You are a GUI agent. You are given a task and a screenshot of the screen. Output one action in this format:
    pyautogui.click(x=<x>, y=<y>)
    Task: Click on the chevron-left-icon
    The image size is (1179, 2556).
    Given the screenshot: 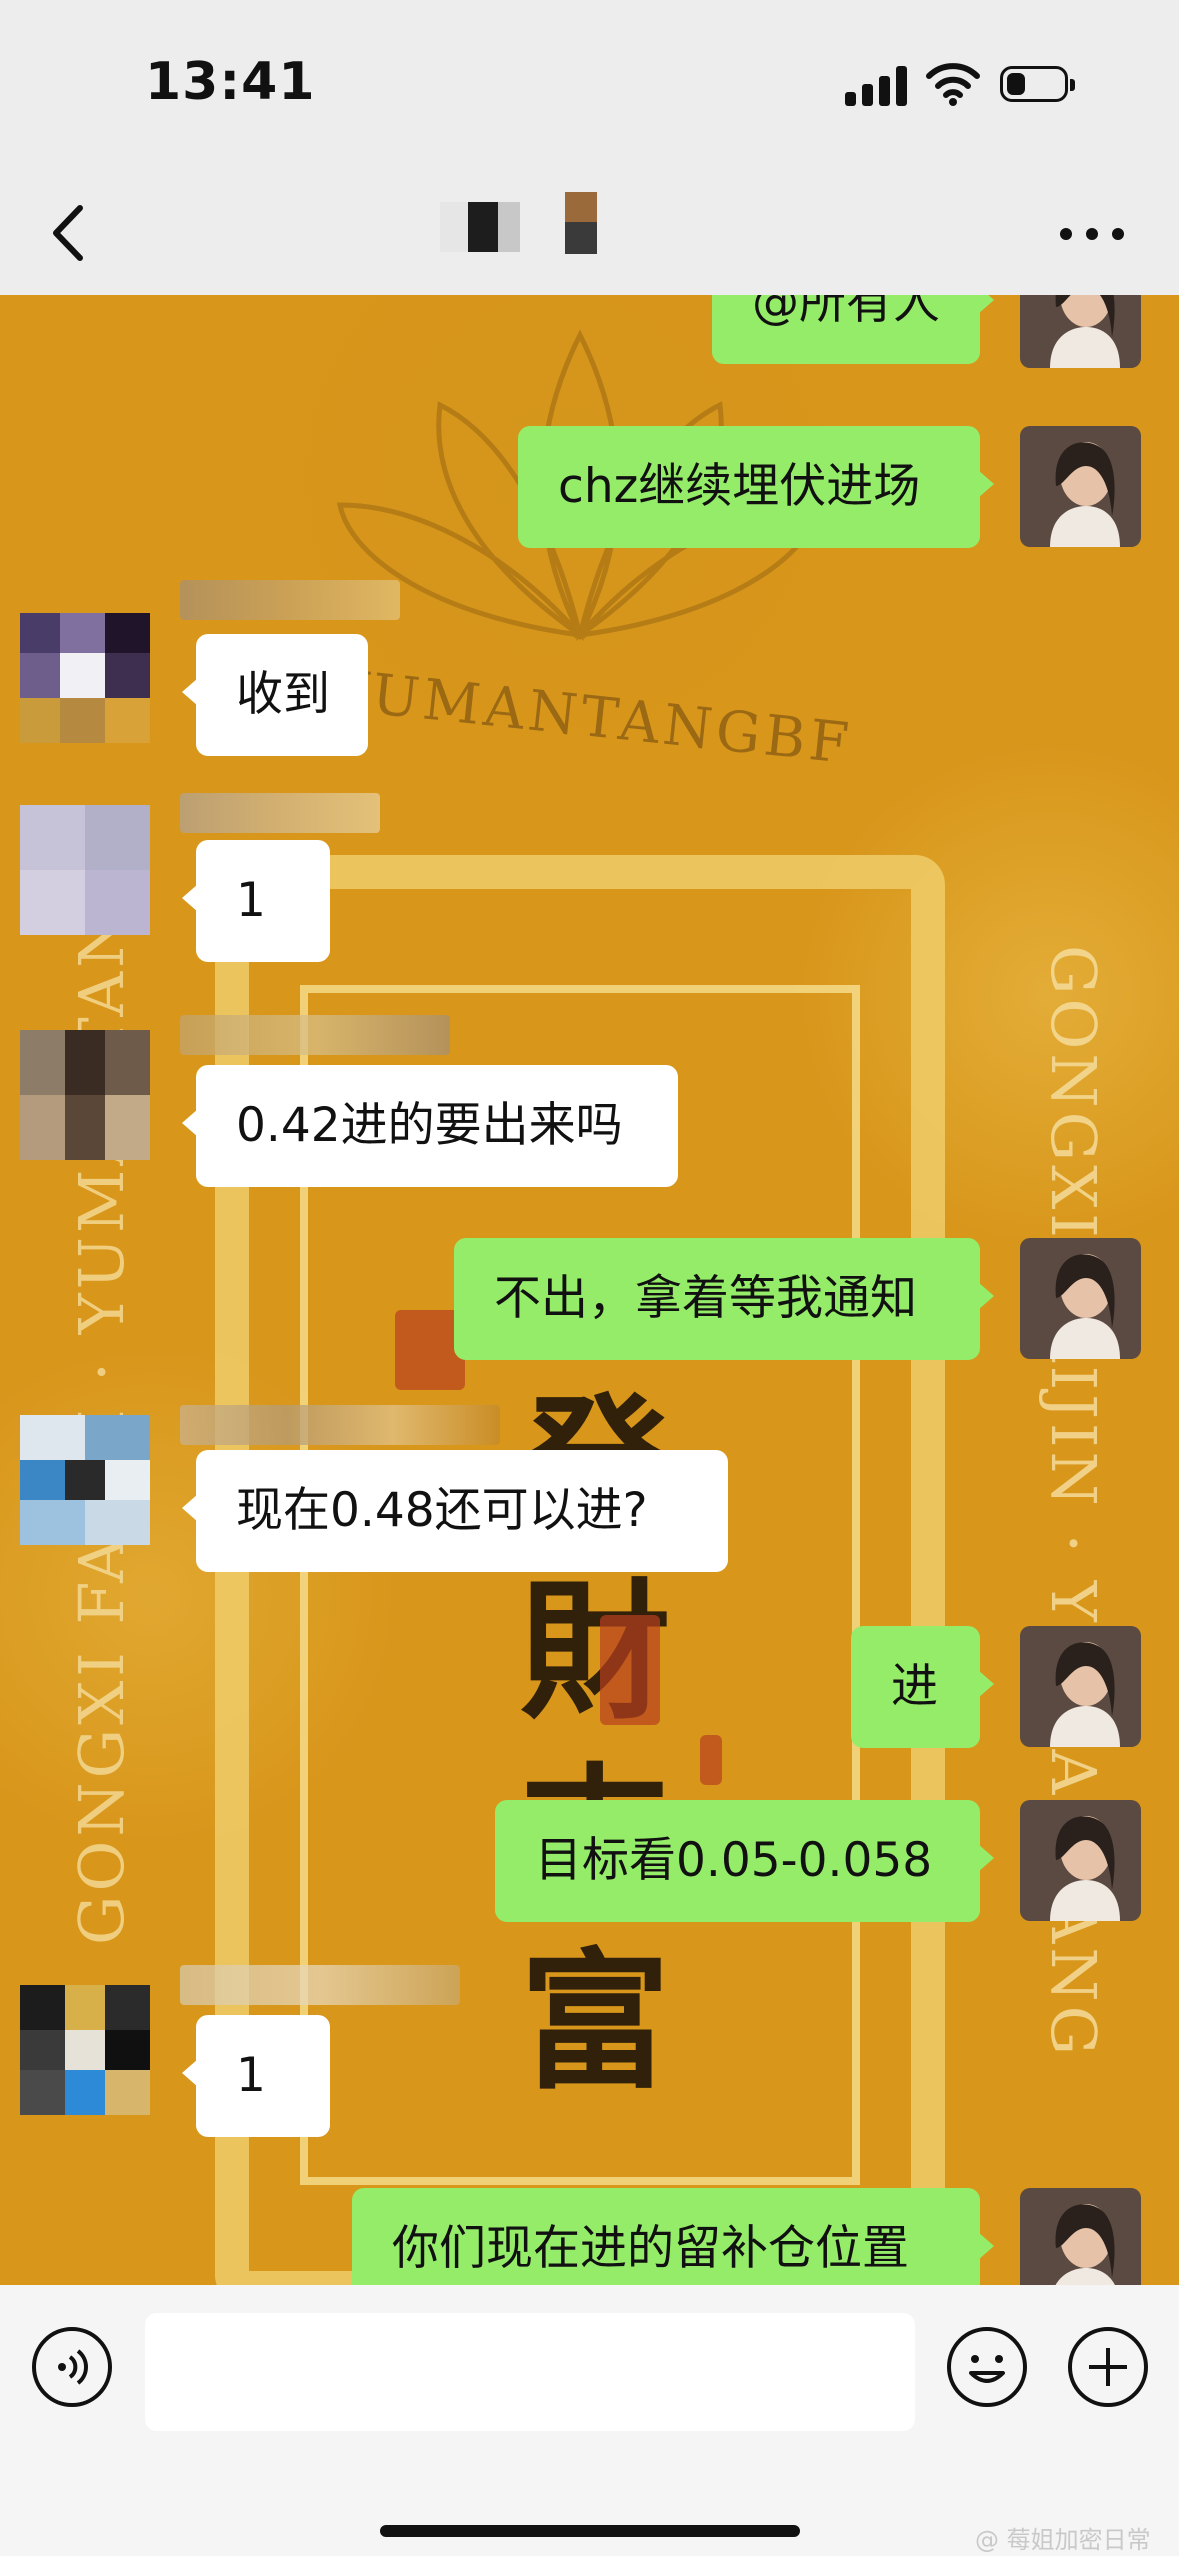 What is the action you would take?
    pyautogui.click(x=72, y=233)
    